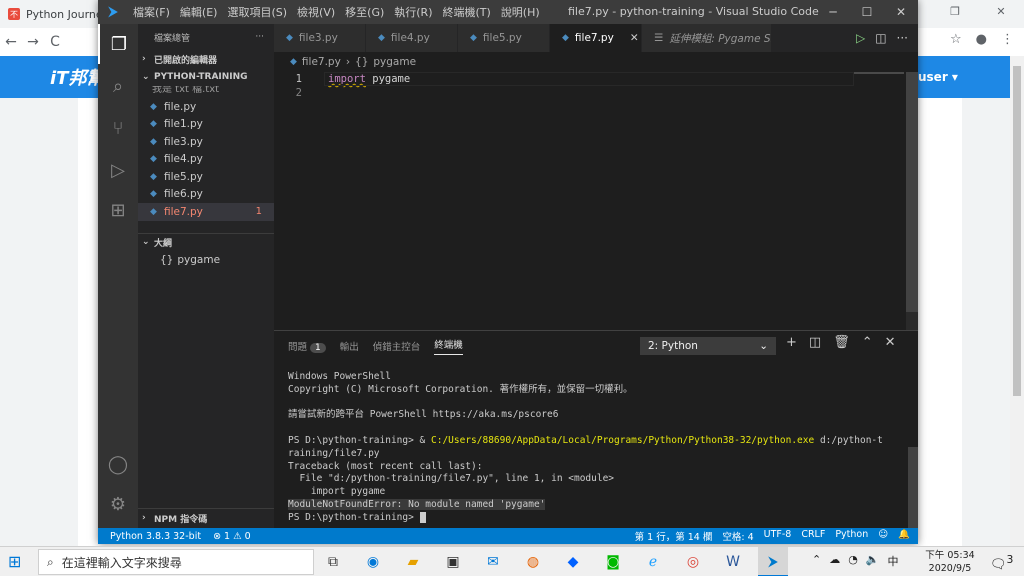 This screenshot has height=576, width=1024. What do you see at coordinates (333, 562) in the screenshot?
I see `task-view-icon: ⧉` at bounding box center [333, 562].